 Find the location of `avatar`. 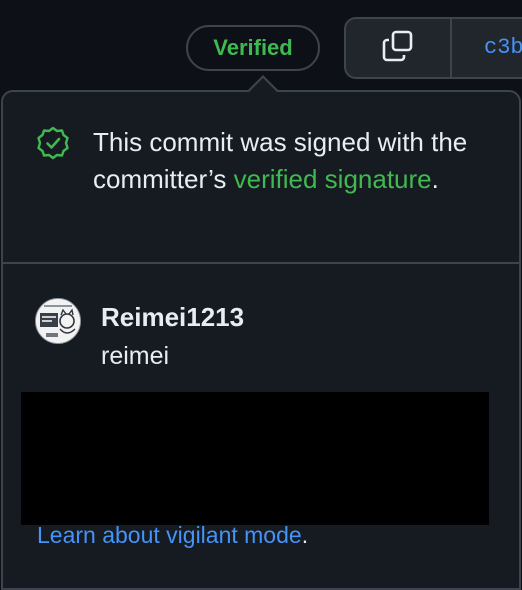

avatar is located at coordinates (58, 321).